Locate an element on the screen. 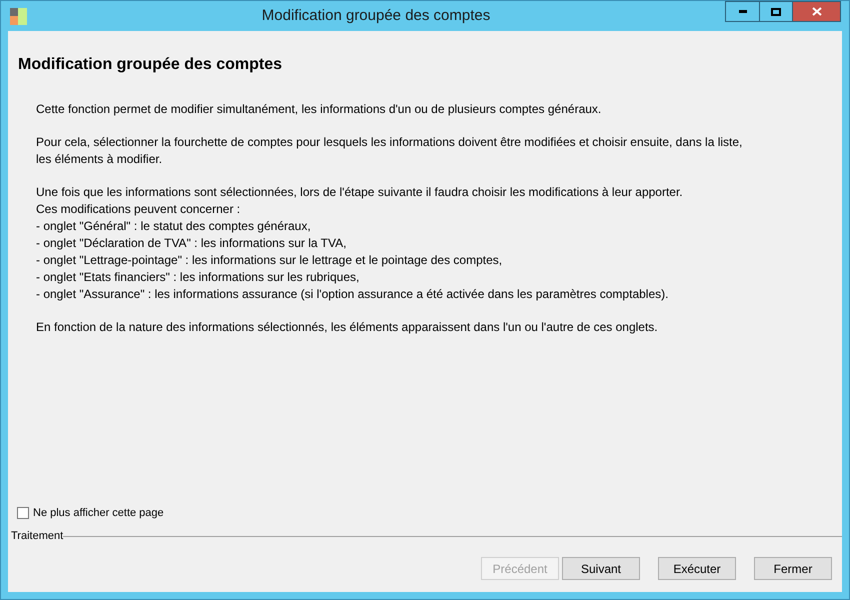 This screenshot has height=600, width=850. description-text: - onglet "Assurance" : les informations assurance (si l'option assurance a été activée dans les paramètres comptables). is located at coordinates (352, 294).